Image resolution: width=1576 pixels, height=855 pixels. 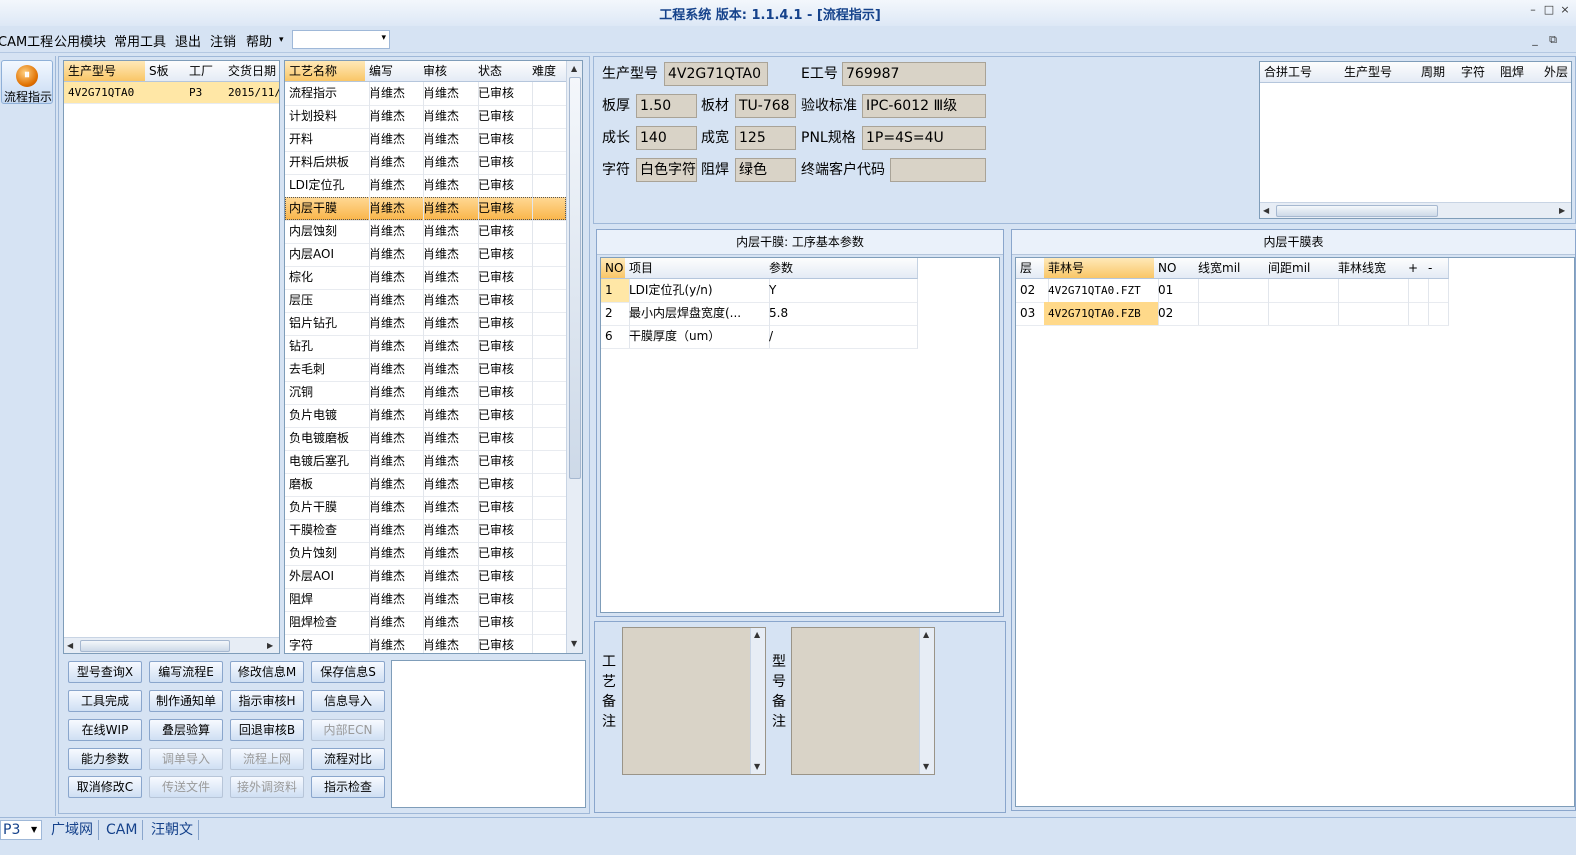 I want to click on table-row: 负电镀磨板 肖维杰 肖维杰 已审核, so click(x=428, y=439).